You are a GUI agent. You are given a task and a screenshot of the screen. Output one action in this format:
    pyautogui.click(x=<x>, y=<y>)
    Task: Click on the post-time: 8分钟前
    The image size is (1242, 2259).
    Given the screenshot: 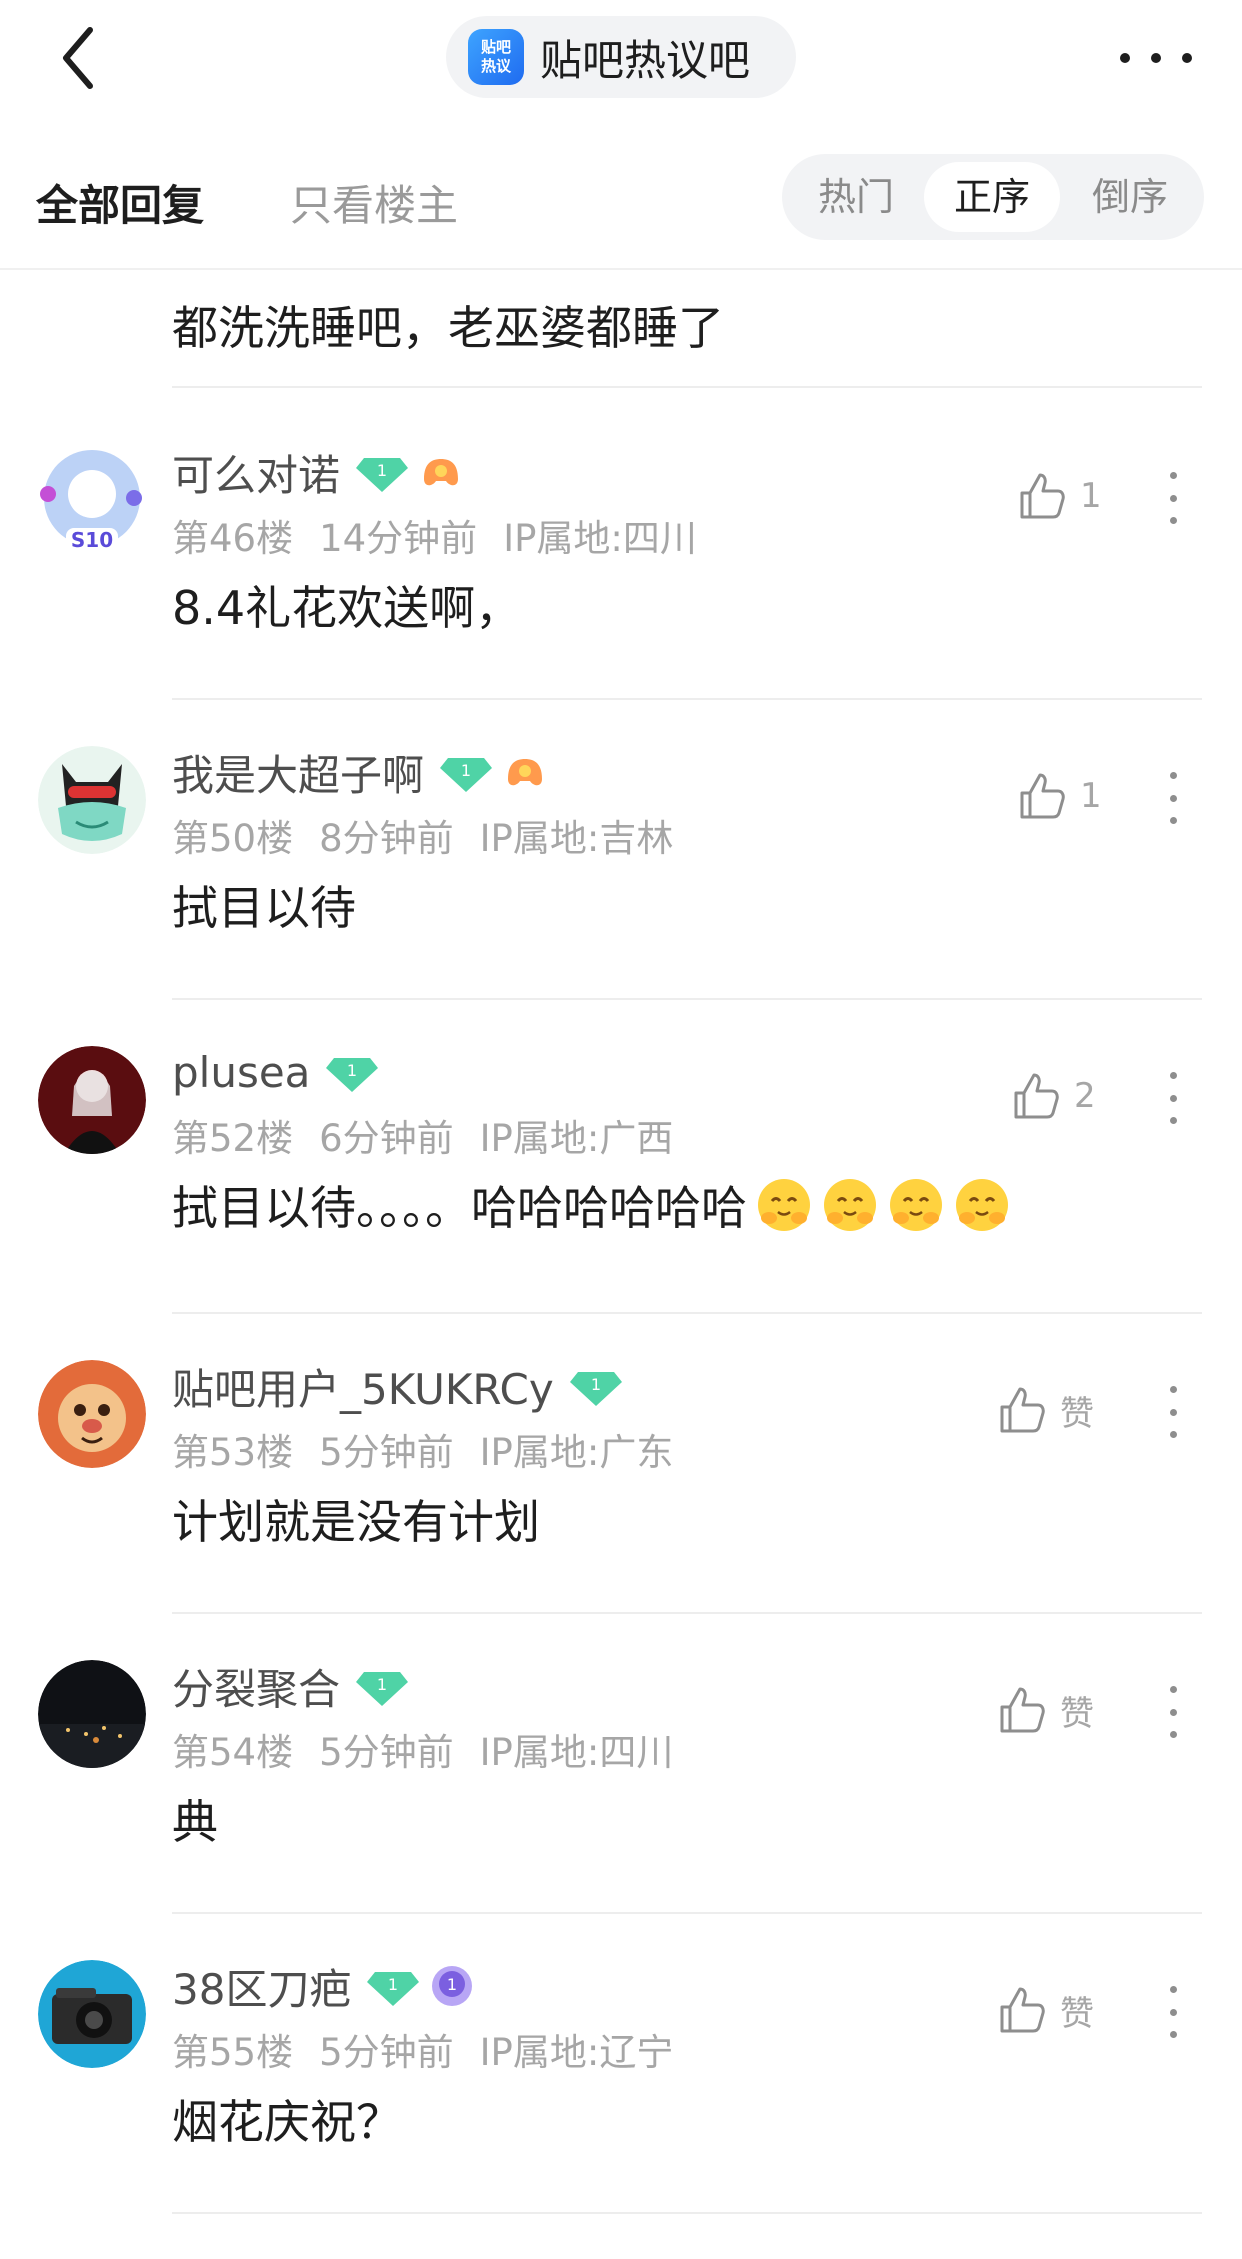 What is the action you would take?
    pyautogui.click(x=386, y=838)
    